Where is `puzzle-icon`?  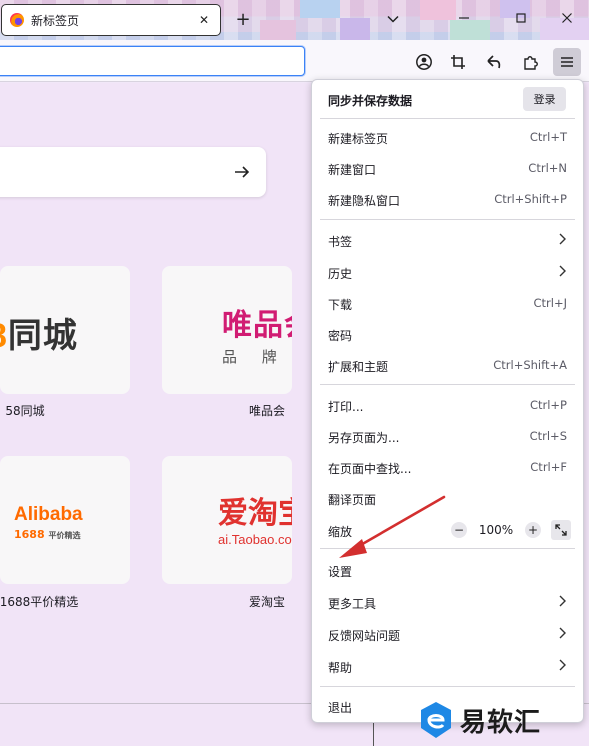
puzzle-icon is located at coordinates (531, 63).